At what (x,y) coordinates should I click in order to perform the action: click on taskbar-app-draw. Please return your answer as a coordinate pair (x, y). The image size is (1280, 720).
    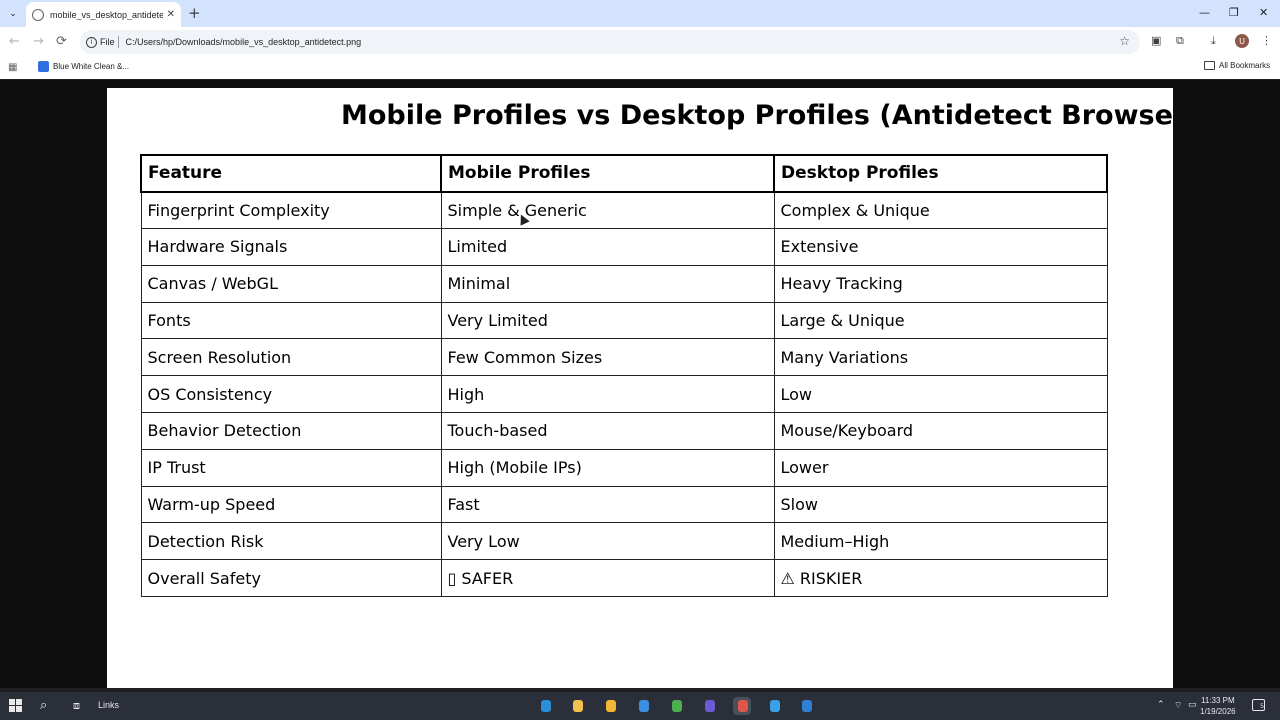
    Looking at the image, I should click on (774, 706).